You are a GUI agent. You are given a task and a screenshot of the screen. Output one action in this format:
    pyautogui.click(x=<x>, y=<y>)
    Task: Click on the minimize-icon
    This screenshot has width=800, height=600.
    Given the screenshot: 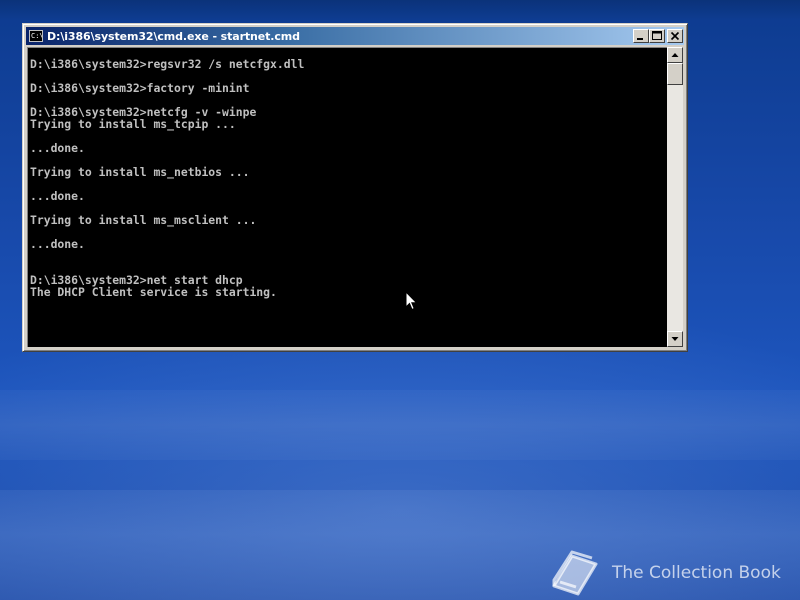 What is the action you would take?
    pyautogui.click(x=640, y=39)
    